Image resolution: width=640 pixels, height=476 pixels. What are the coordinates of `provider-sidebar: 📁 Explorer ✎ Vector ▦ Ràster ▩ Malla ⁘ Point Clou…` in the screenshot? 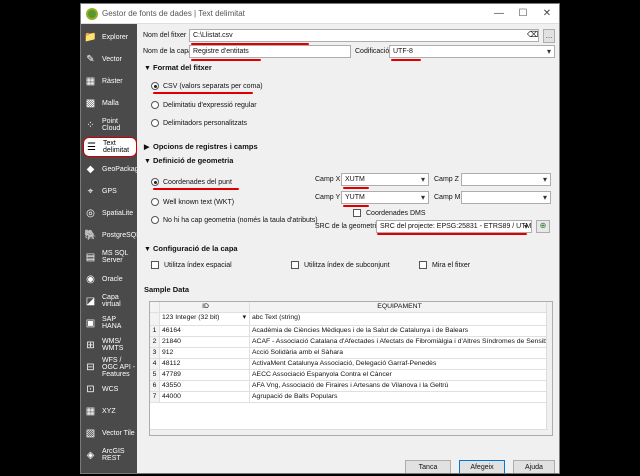 It's located at (109, 248).